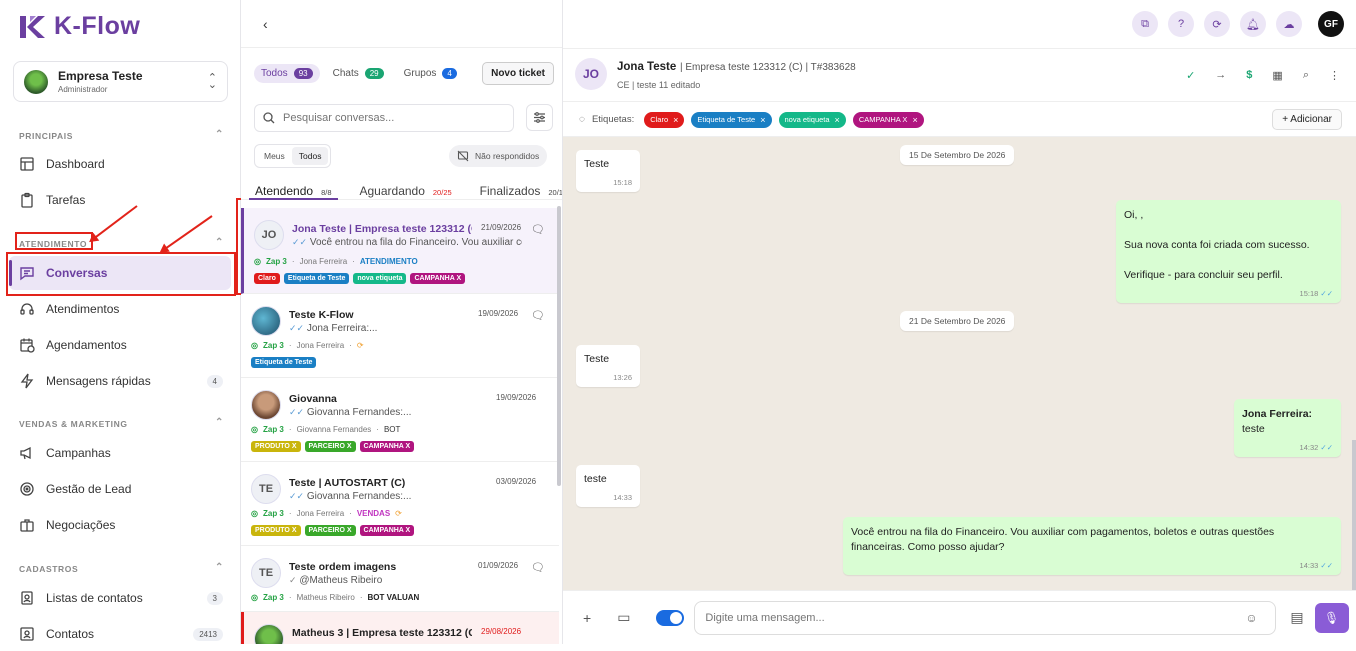  I want to click on calendar-icon: ▦, so click(1277, 75).